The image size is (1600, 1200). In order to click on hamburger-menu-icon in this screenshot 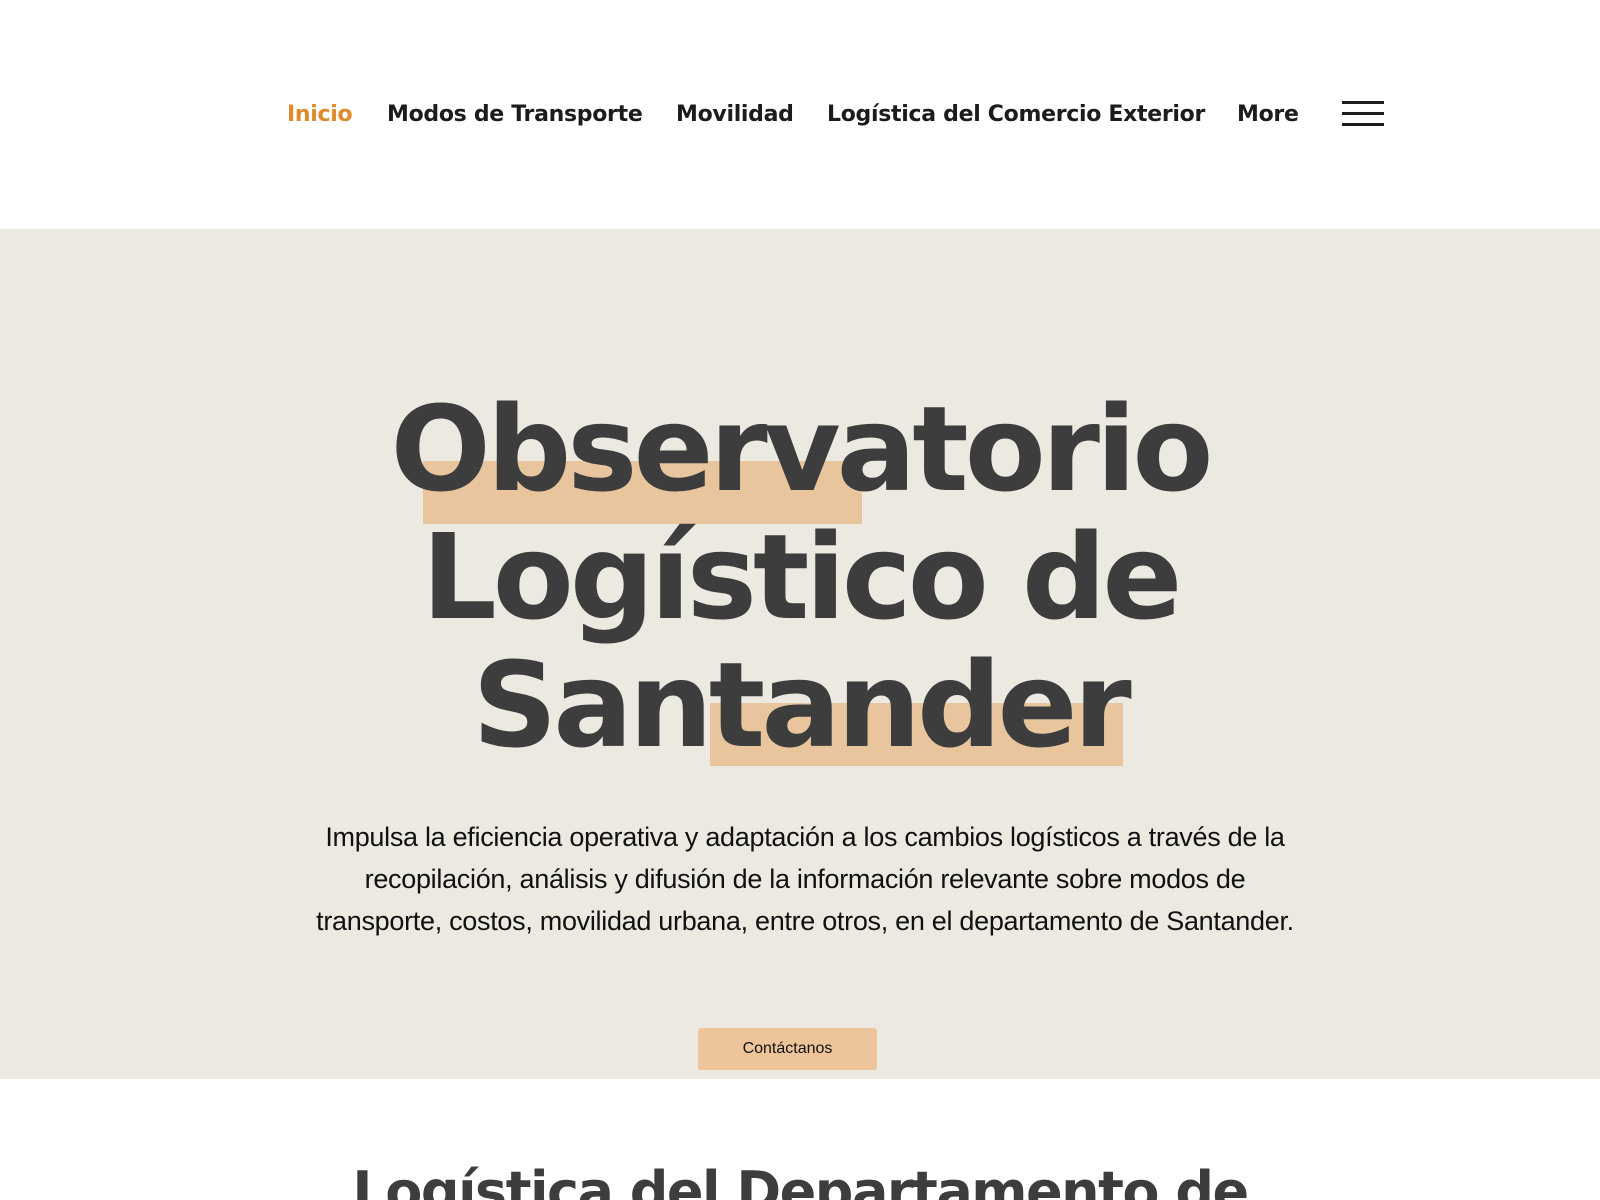, I will do `click(1363, 115)`.